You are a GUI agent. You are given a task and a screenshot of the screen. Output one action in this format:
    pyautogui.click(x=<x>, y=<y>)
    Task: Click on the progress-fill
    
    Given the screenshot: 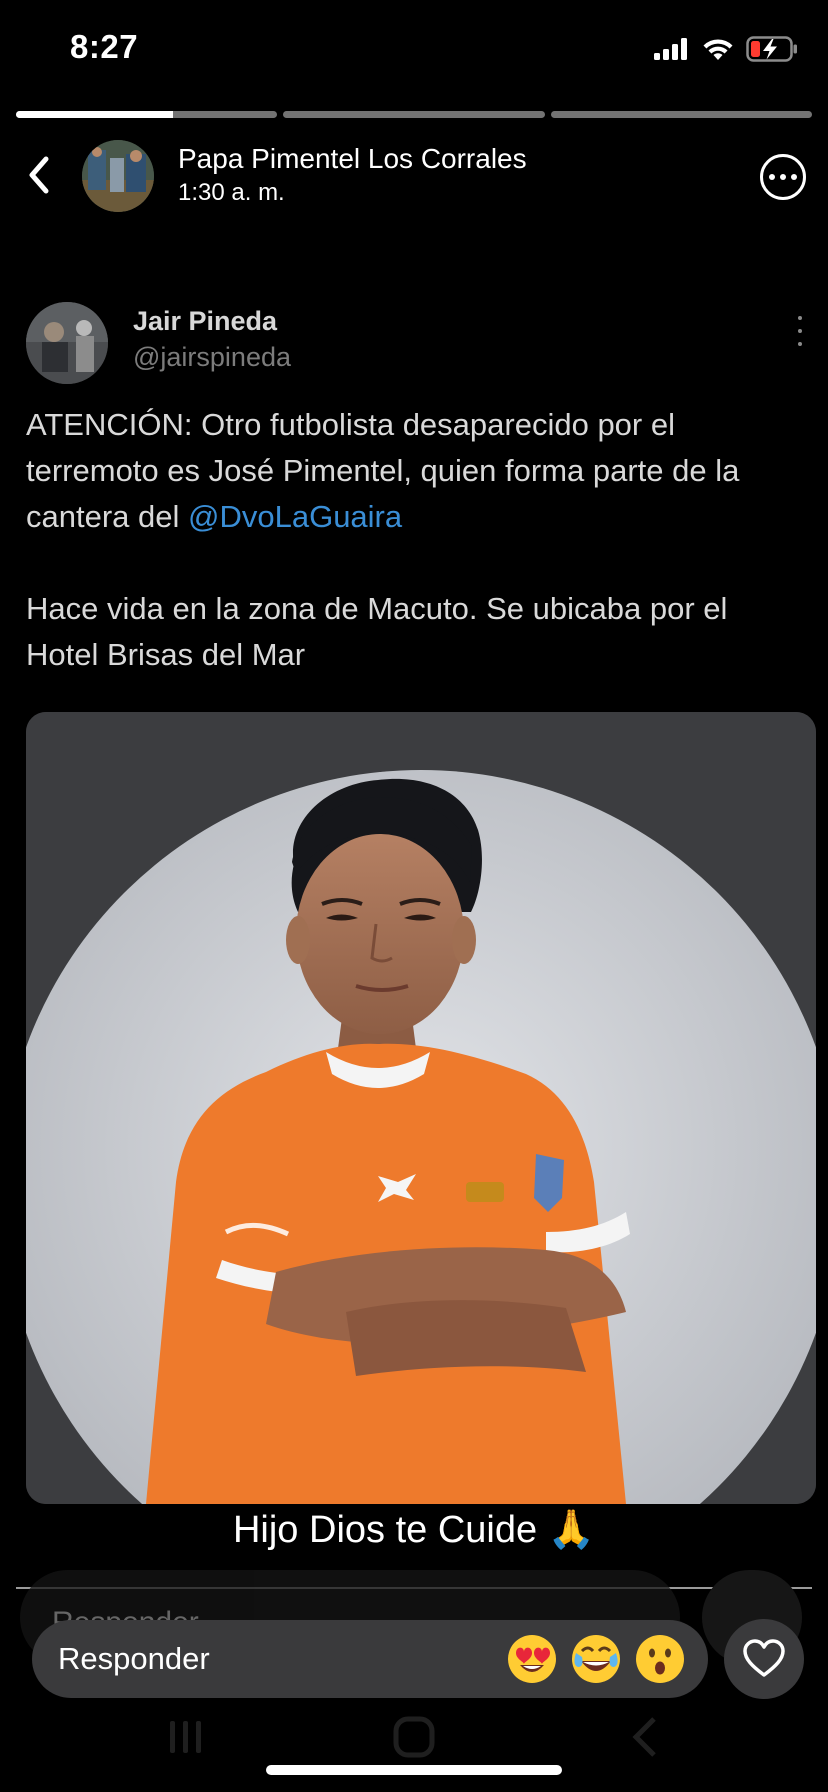 What is the action you would take?
    pyautogui.click(x=94, y=114)
    